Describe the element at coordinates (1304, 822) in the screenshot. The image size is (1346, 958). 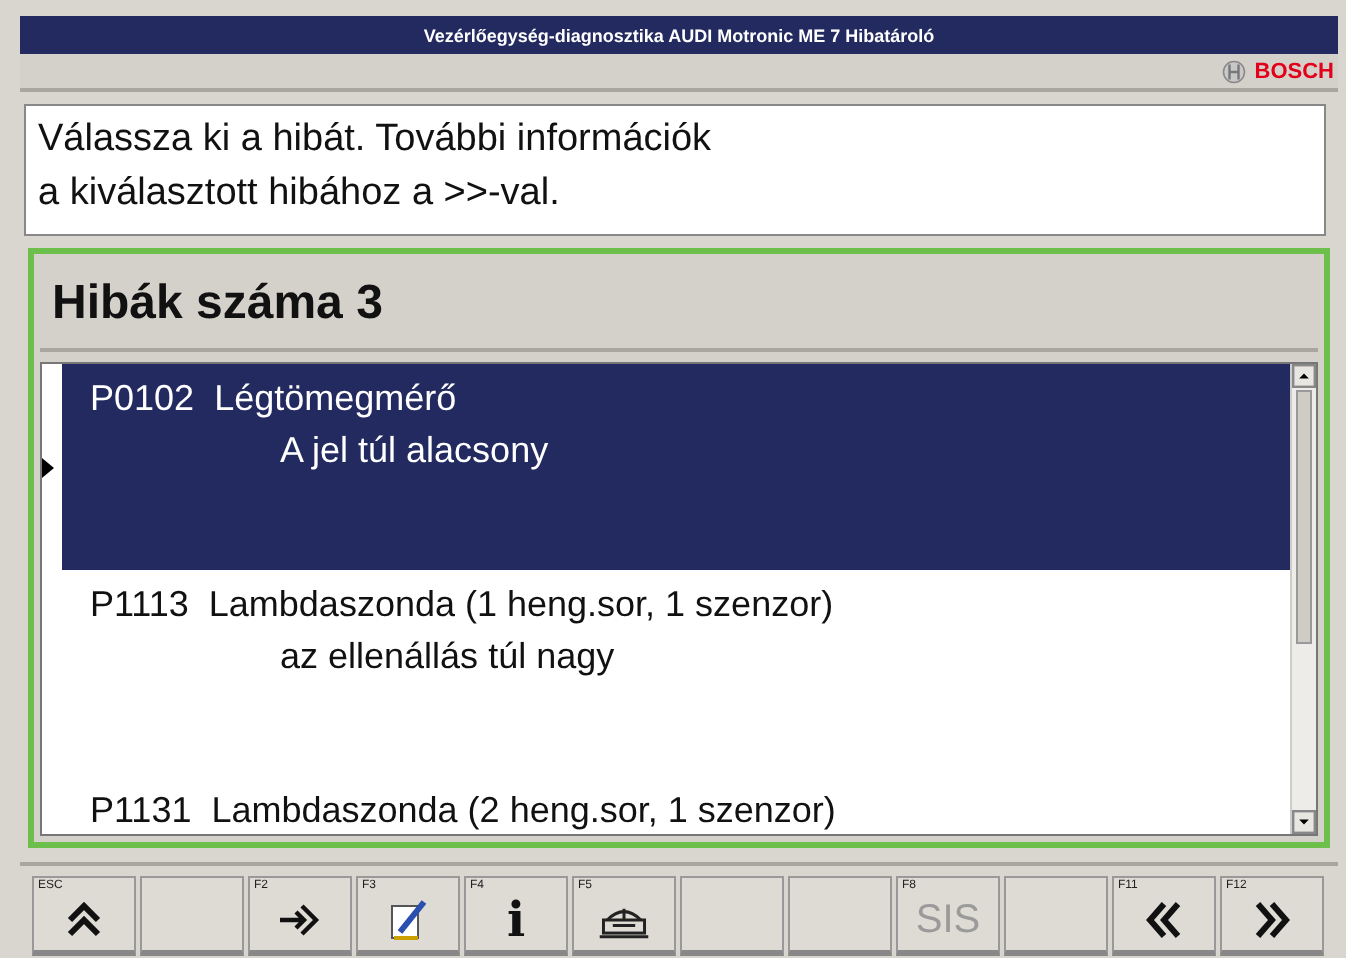
I see `scroll-down-icon` at that location.